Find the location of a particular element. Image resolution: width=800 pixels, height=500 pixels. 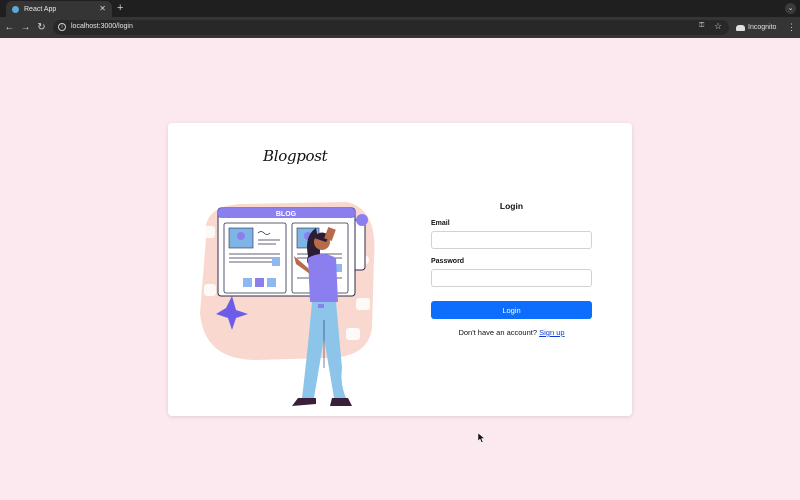

address-bar: i localhost:3000/login ⚿ ☆ is located at coordinates (391, 27).